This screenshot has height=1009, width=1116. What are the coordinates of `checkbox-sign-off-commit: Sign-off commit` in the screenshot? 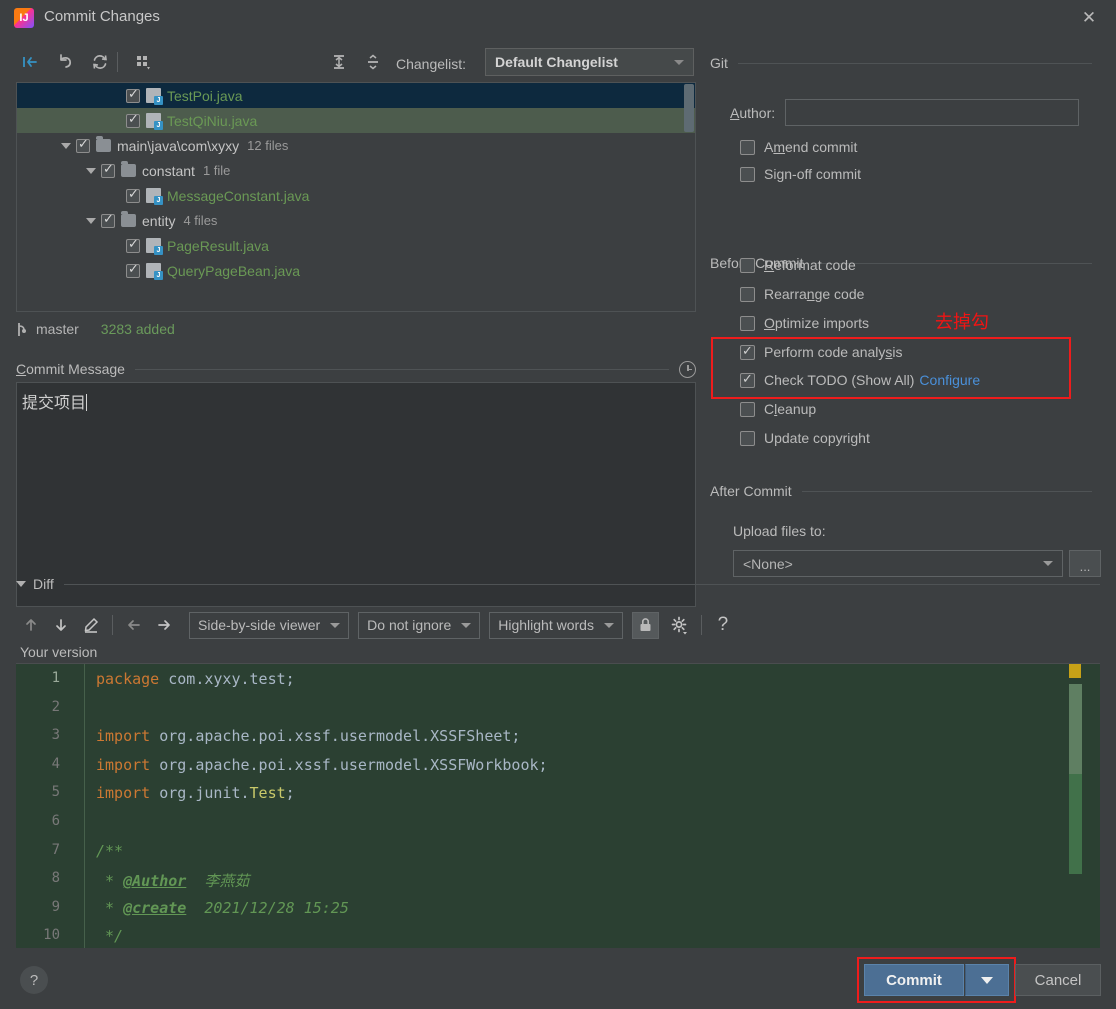 It's located at (800, 174).